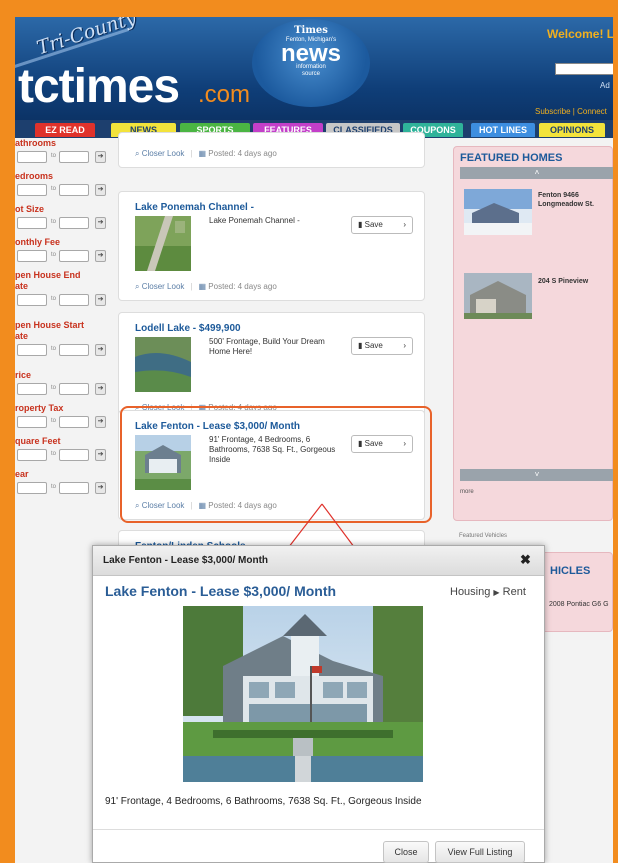 Image resolution: width=618 pixels, height=863 pixels. Describe the element at coordinates (406, 852) in the screenshot. I see `close-button: Close` at that location.